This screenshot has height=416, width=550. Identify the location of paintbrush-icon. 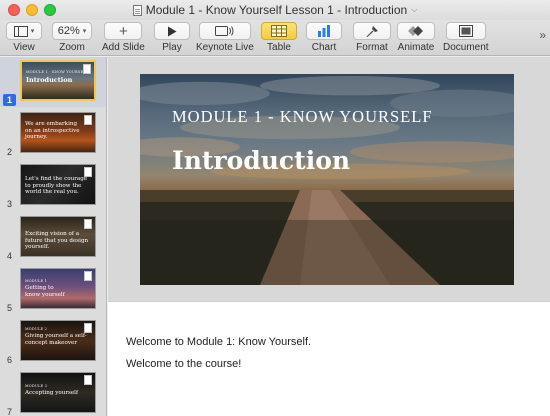
(372, 31).